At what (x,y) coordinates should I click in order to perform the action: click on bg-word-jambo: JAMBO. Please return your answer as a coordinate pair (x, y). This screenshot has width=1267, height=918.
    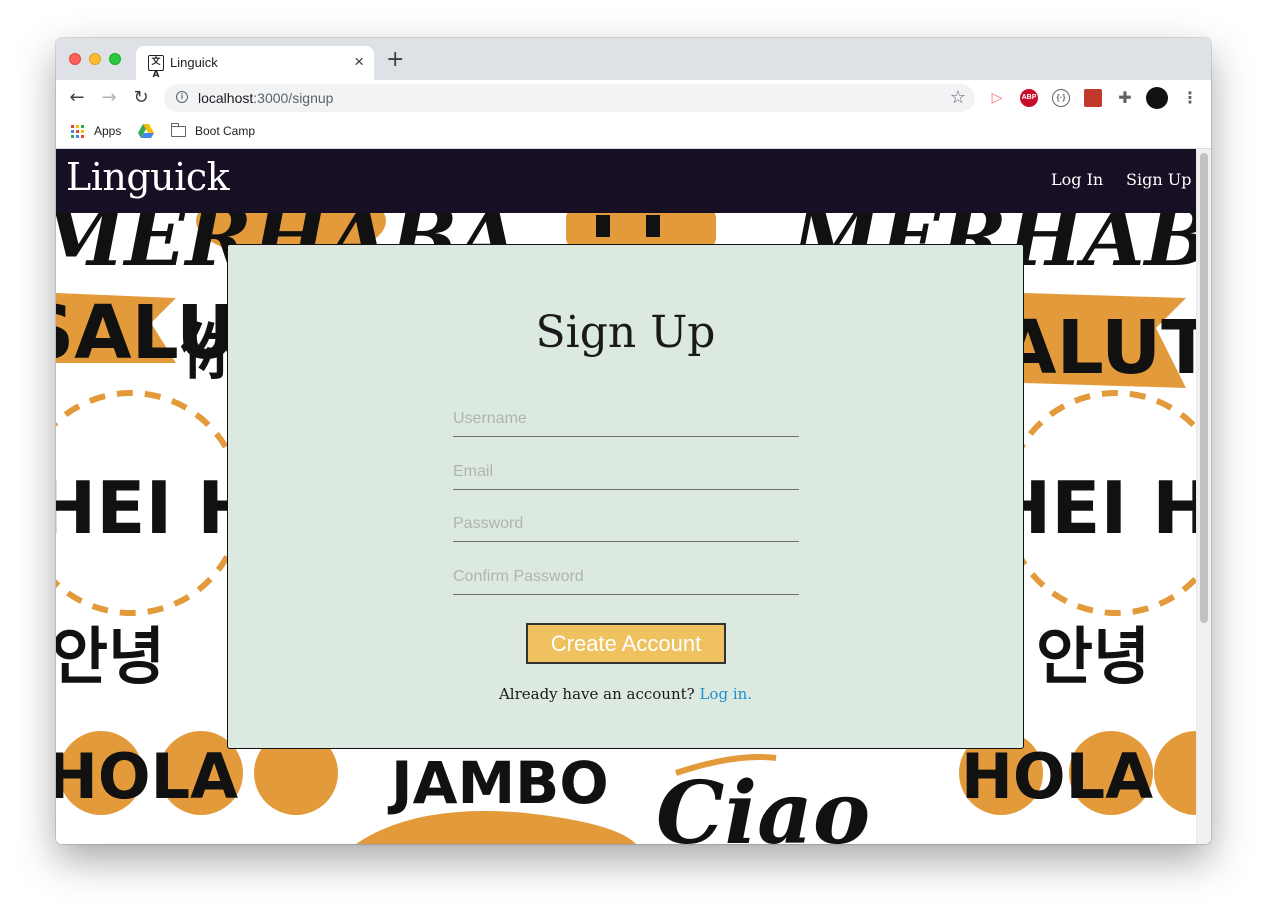
    Looking at the image, I should click on (498, 783).